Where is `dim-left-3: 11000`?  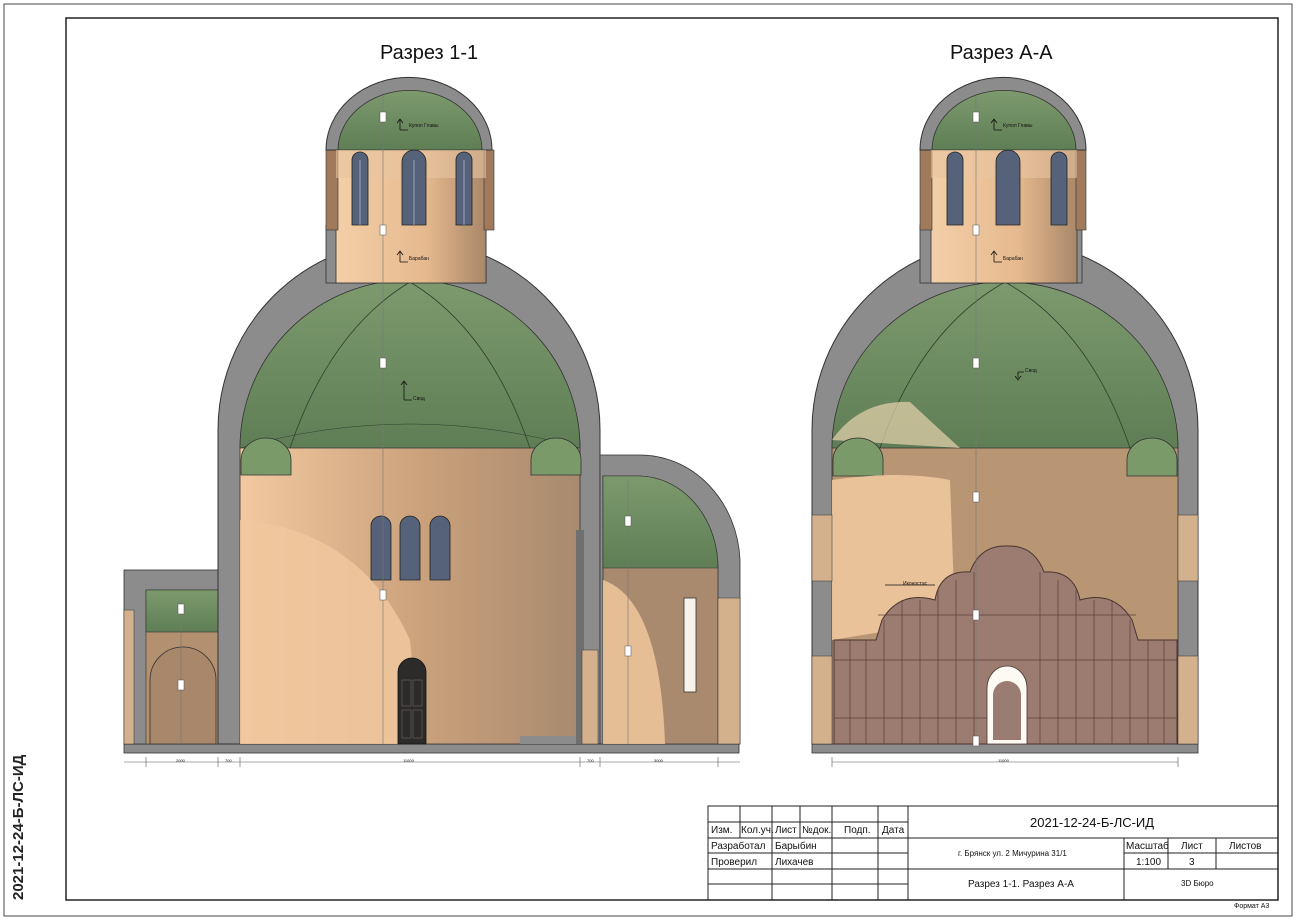
dim-left-3: 11000 is located at coordinates (408, 760).